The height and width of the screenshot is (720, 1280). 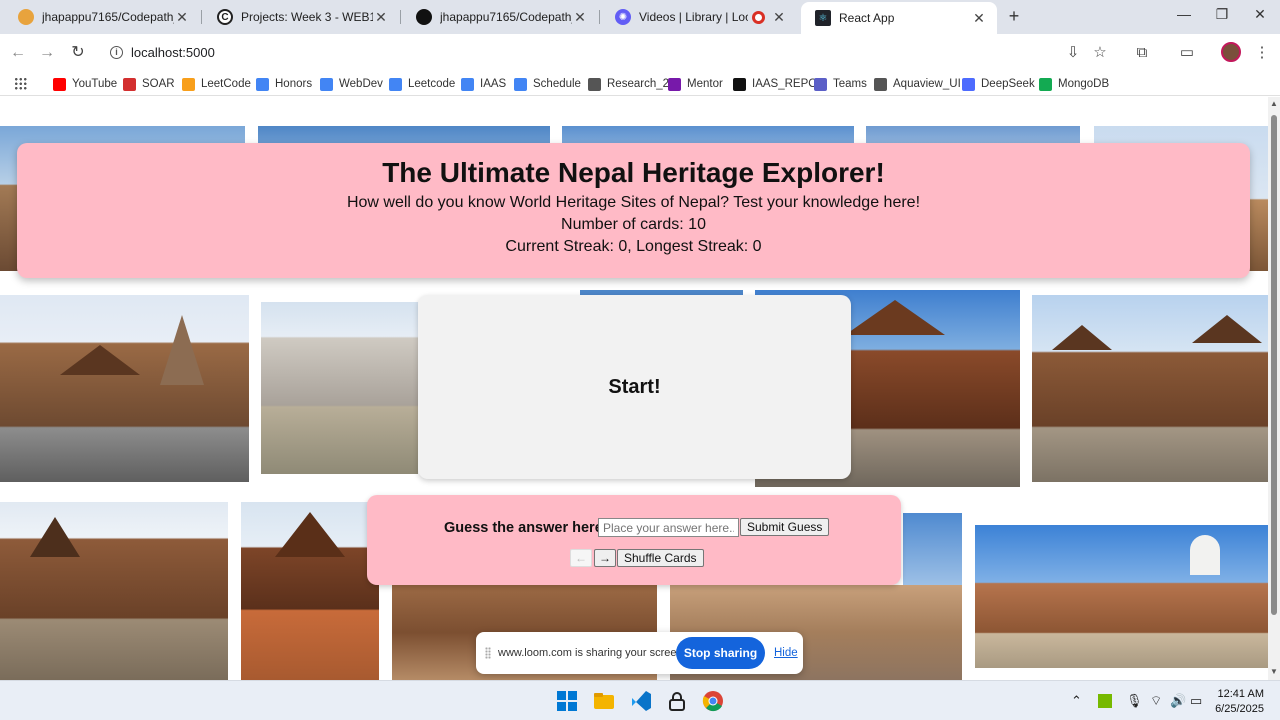 I want to click on nvidia-icon, so click(x=1105, y=701).